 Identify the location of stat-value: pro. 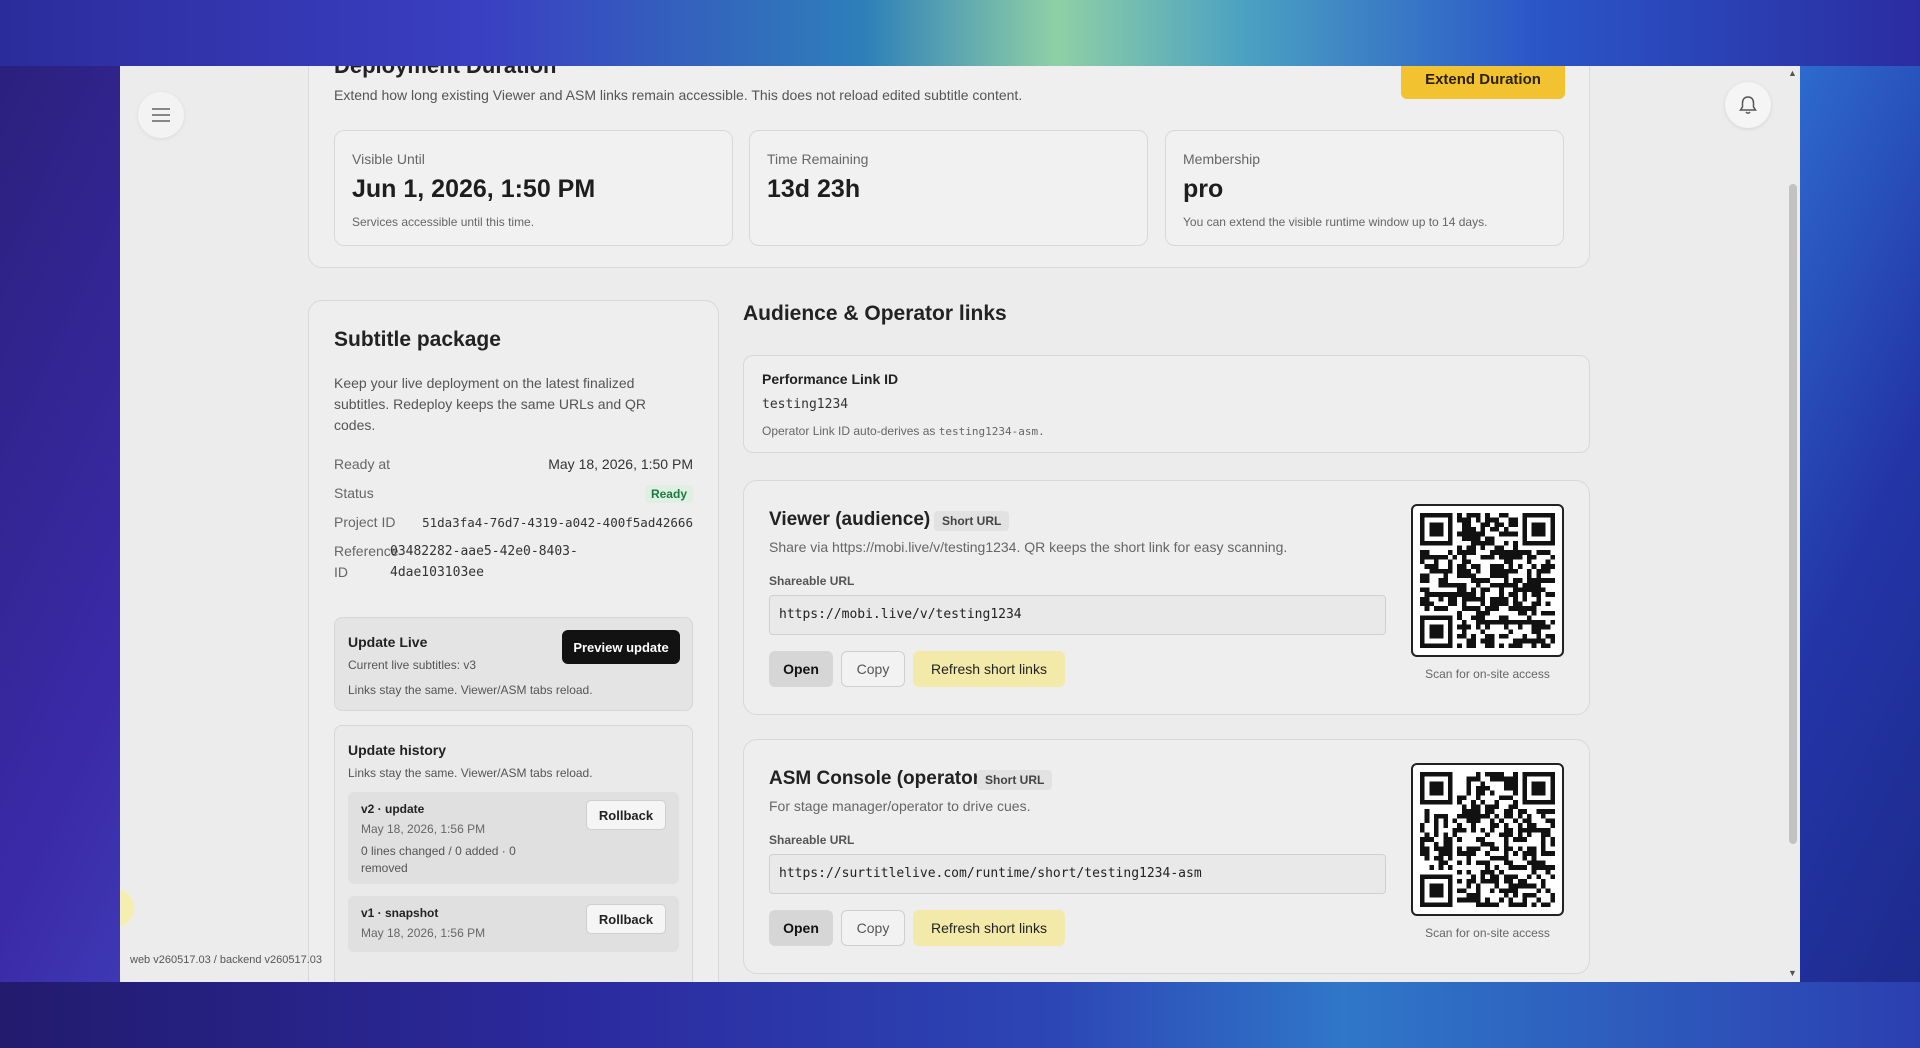
(1203, 189).